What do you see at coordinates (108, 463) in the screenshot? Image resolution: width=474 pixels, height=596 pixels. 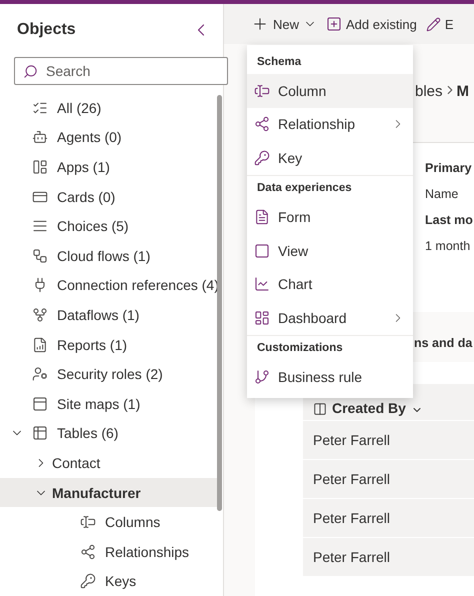 I see `tree-item: Contact` at bounding box center [108, 463].